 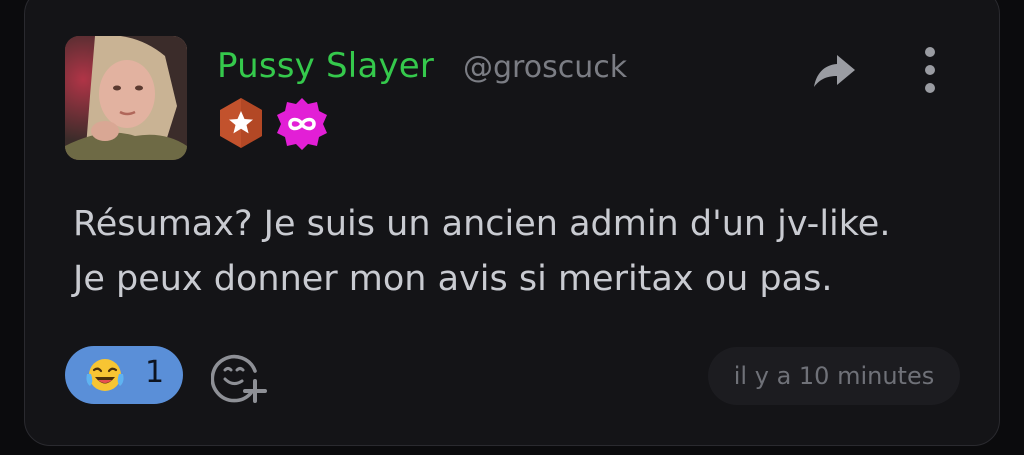 What do you see at coordinates (545, 67) in the screenshot?
I see `author-handle: @groscuck` at bounding box center [545, 67].